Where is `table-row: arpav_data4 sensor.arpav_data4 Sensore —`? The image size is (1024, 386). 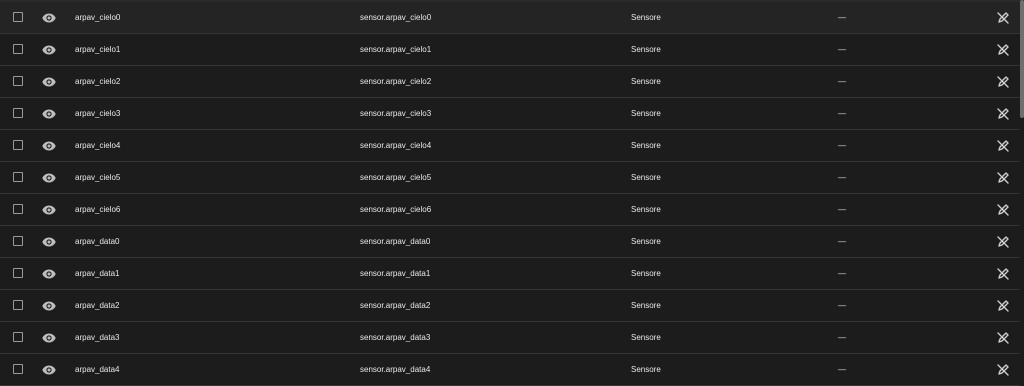 table-row: arpav_data4 sensor.arpav_data4 Sensore — is located at coordinates (510, 370).